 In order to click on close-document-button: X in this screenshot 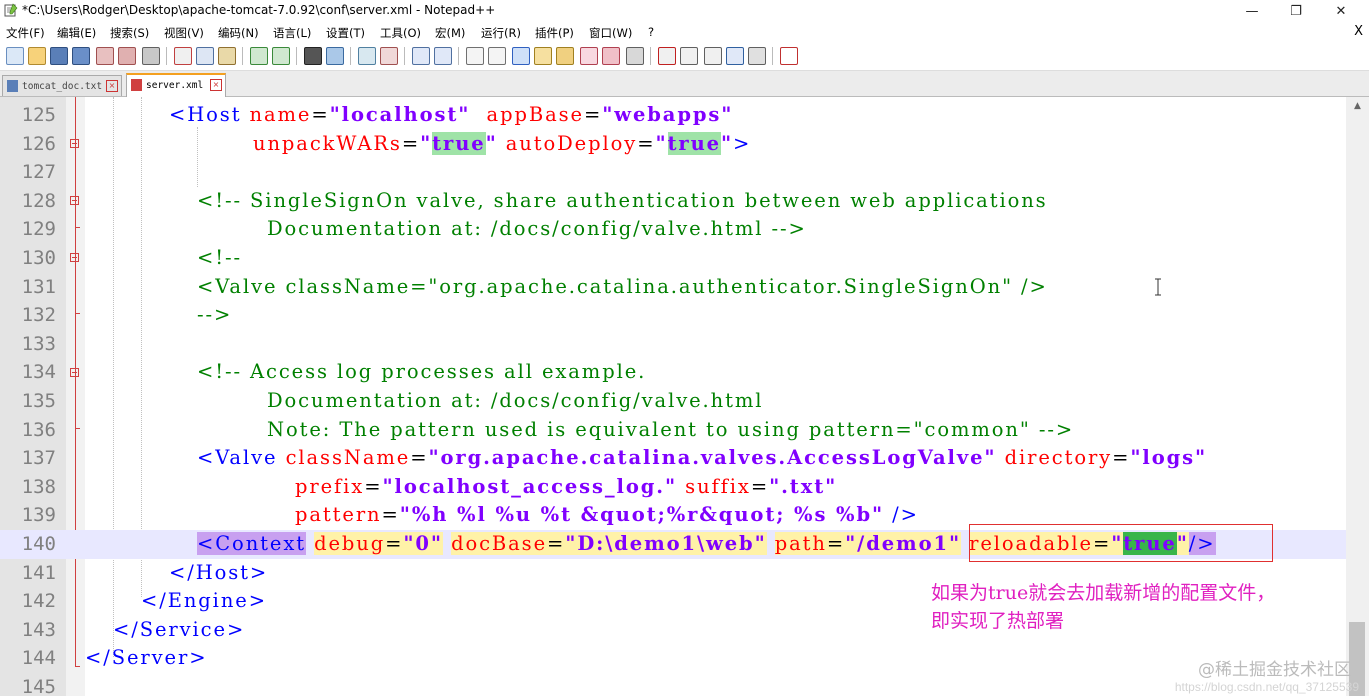, I will do `click(1358, 31)`.